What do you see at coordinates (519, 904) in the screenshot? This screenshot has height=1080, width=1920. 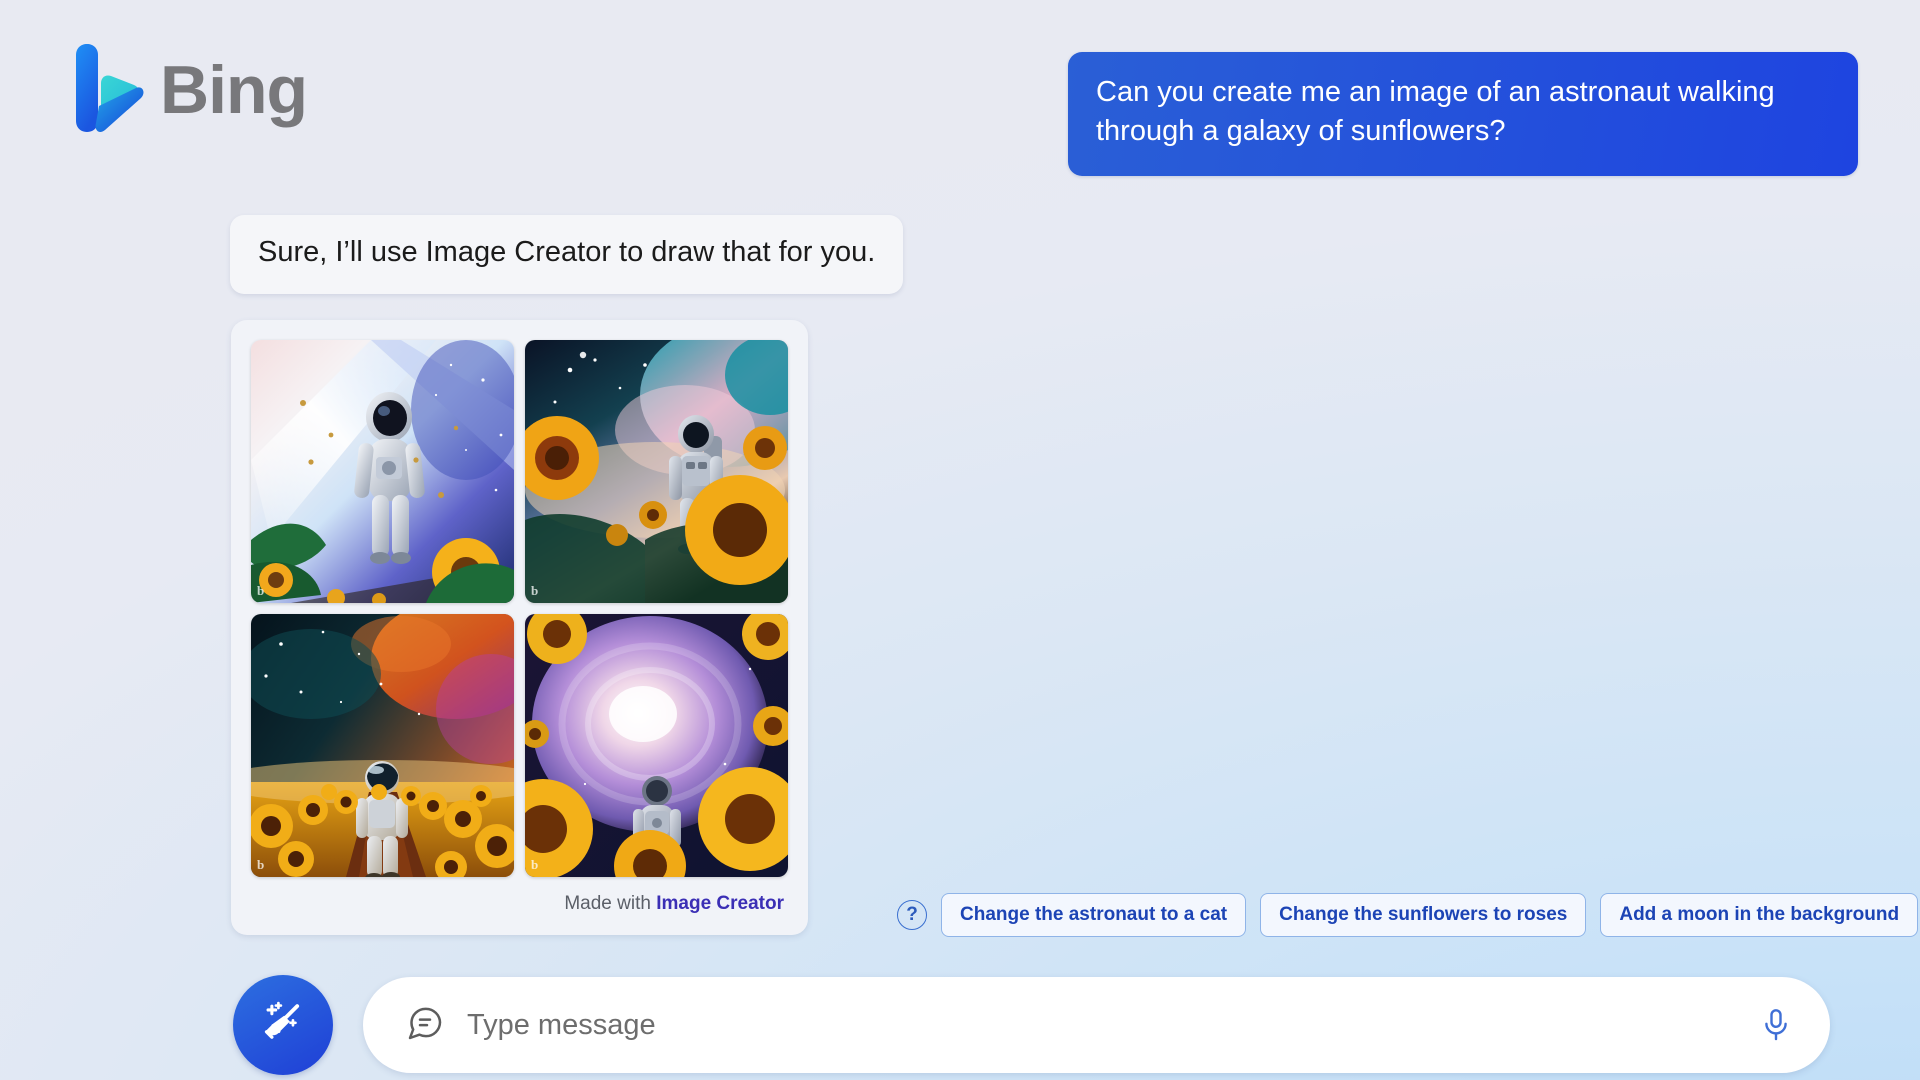 I see `image-card-footer: Made with Image Creator` at bounding box center [519, 904].